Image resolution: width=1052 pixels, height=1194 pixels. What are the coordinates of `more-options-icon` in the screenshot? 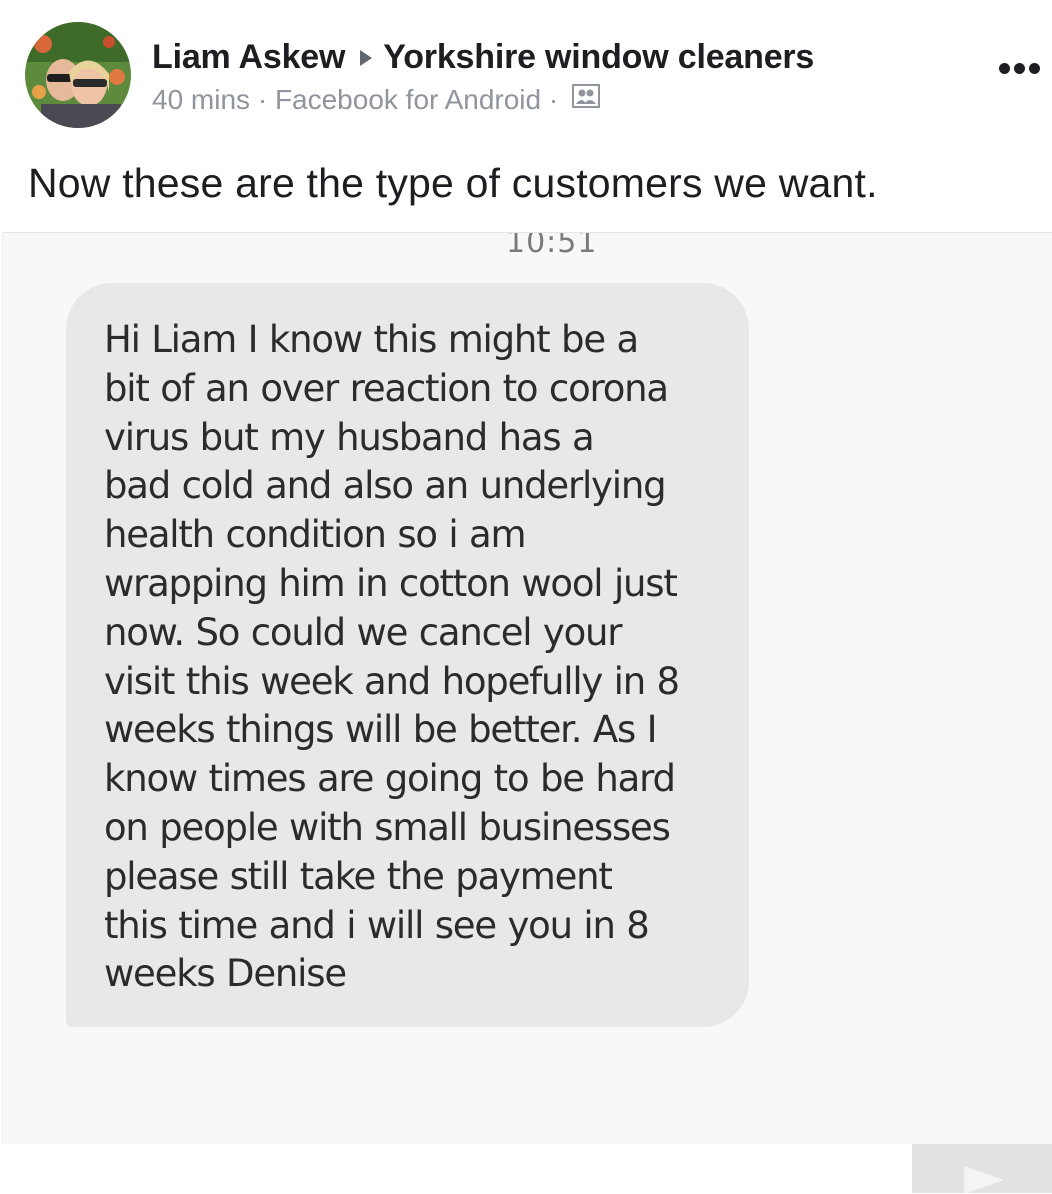 It's located at (1019, 68).